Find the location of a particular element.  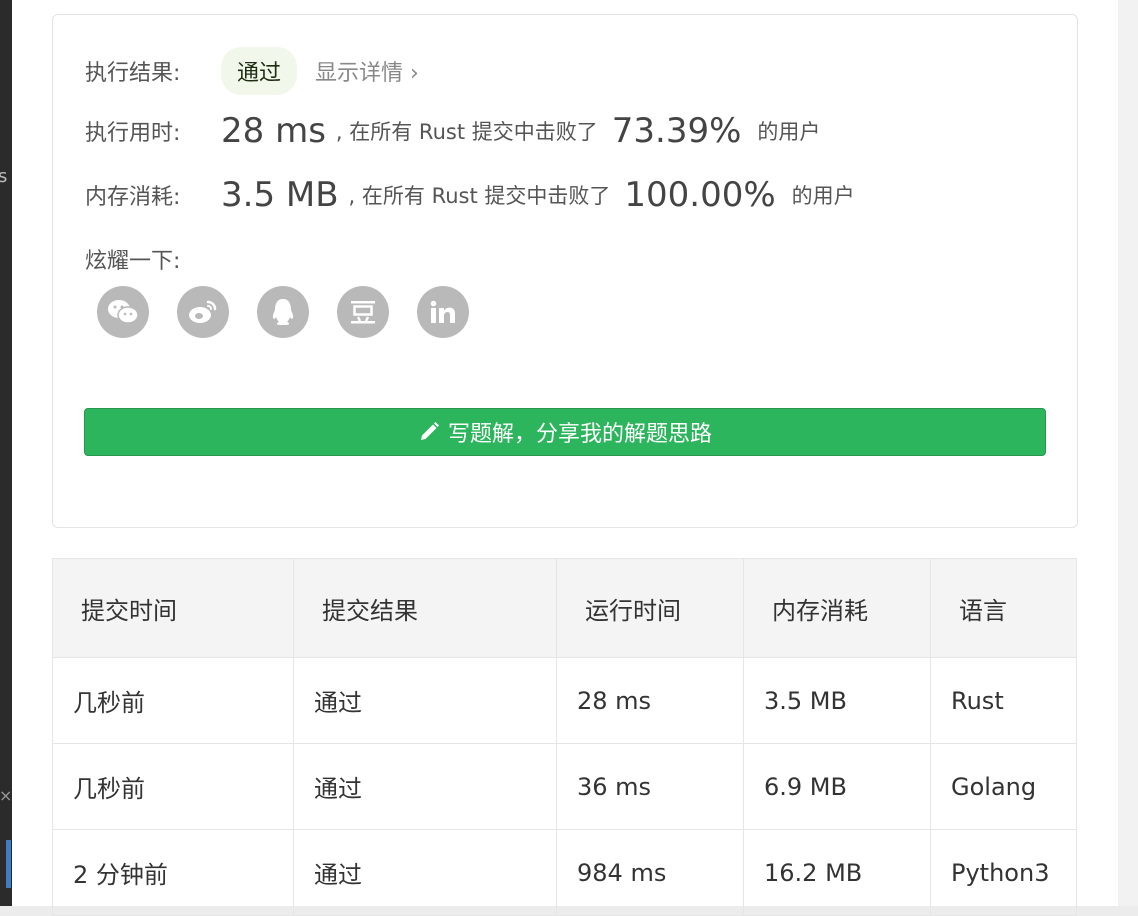

share-row: 炫耀一下: is located at coordinates (153, 259).